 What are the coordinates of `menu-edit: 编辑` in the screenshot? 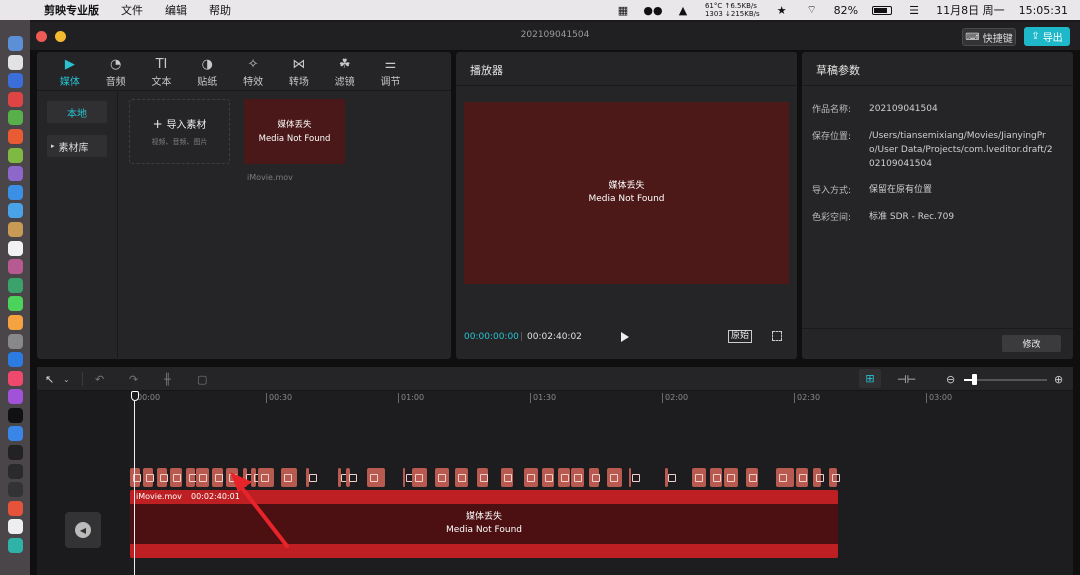 It's located at (176, 10).